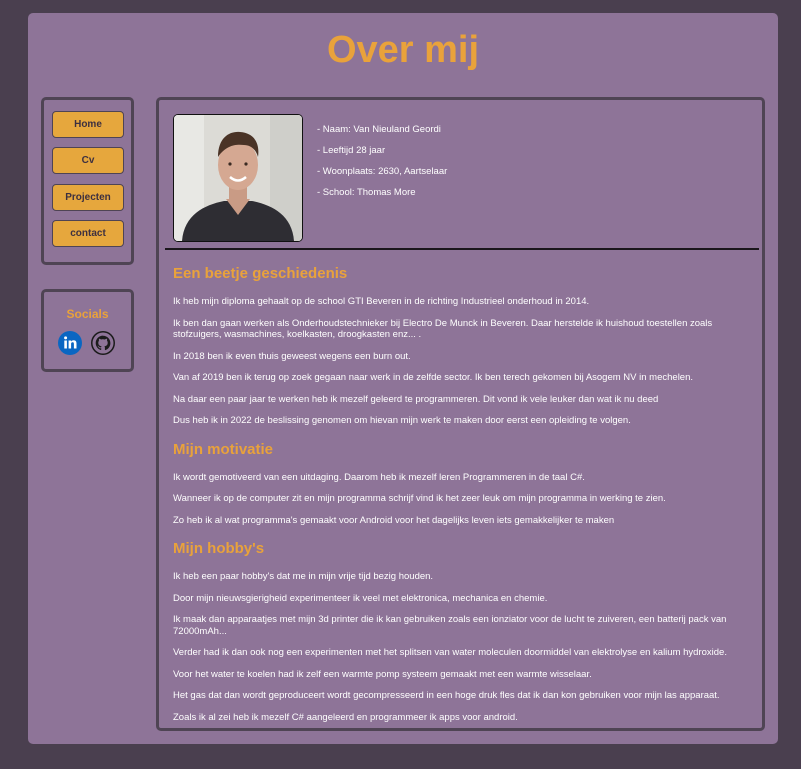  What do you see at coordinates (88, 124) in the screenshot?
I see `nav-home-button: Home` at bounding box center [88, 124].